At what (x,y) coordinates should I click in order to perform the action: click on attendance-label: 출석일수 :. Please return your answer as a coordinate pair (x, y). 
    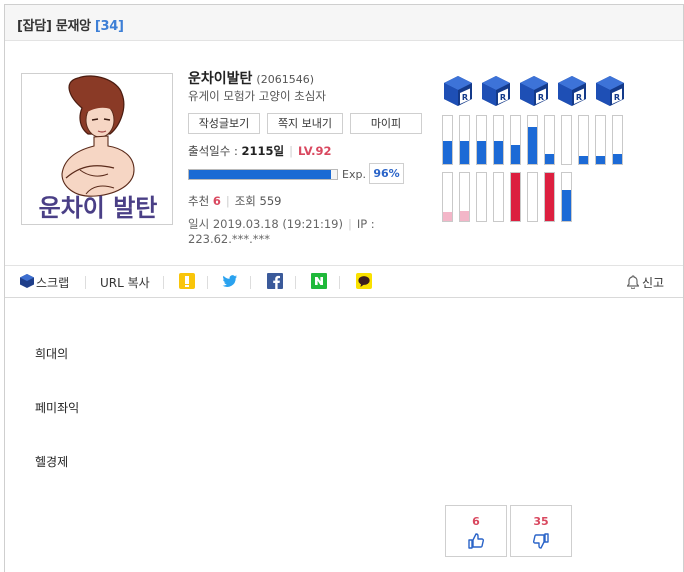
    Looking at the image, I should click on (213, 151).